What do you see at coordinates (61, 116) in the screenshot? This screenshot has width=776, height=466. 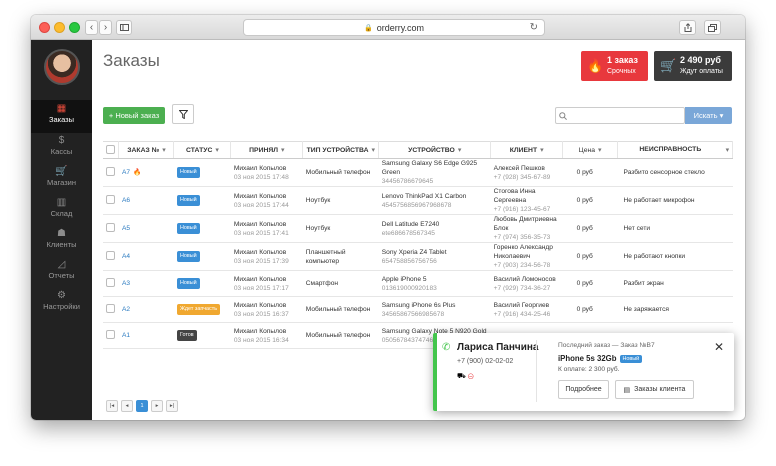 I see `sidebar-item-orders: ▦ Заказы` at bounding box center [61, 116].